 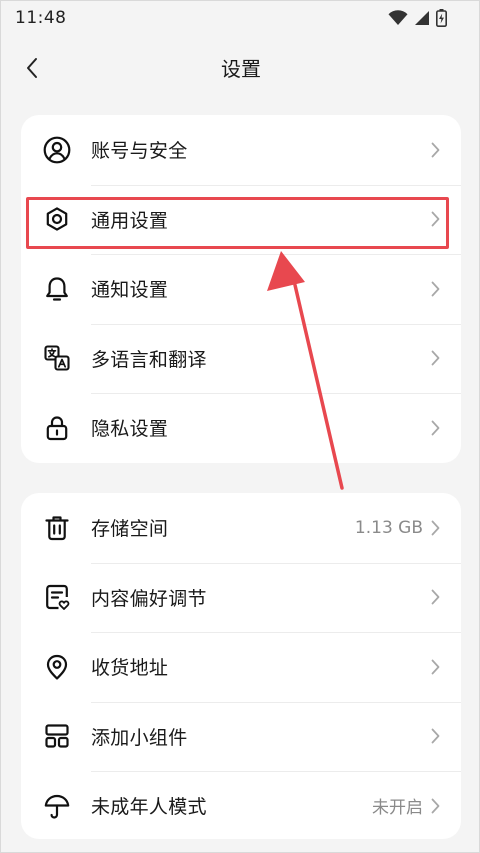 I want to click on settings-item-privacy: 隐私设置, so click(x=241, y=428).